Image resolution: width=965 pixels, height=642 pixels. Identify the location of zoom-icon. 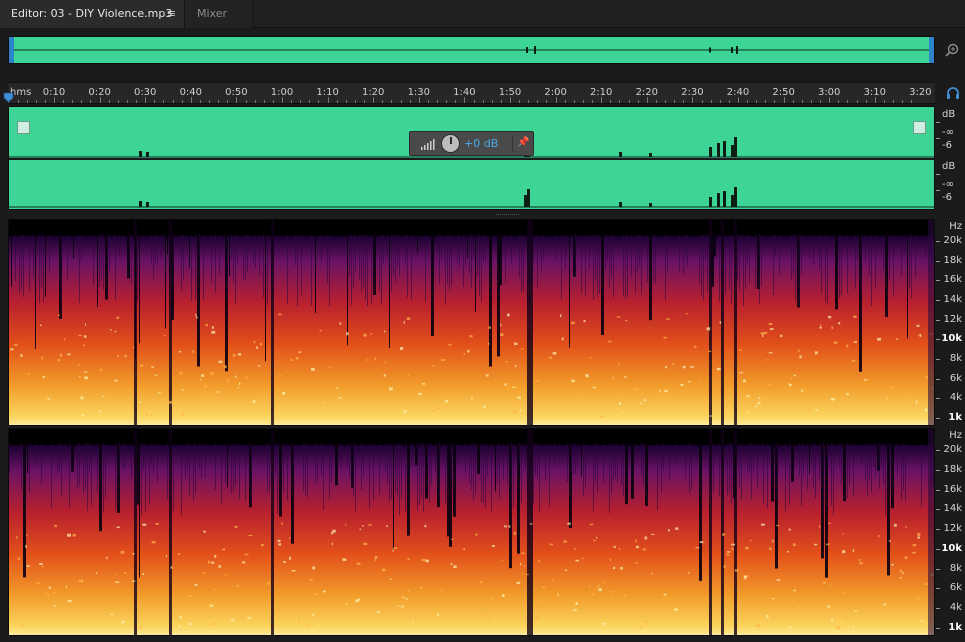
(952, 50).